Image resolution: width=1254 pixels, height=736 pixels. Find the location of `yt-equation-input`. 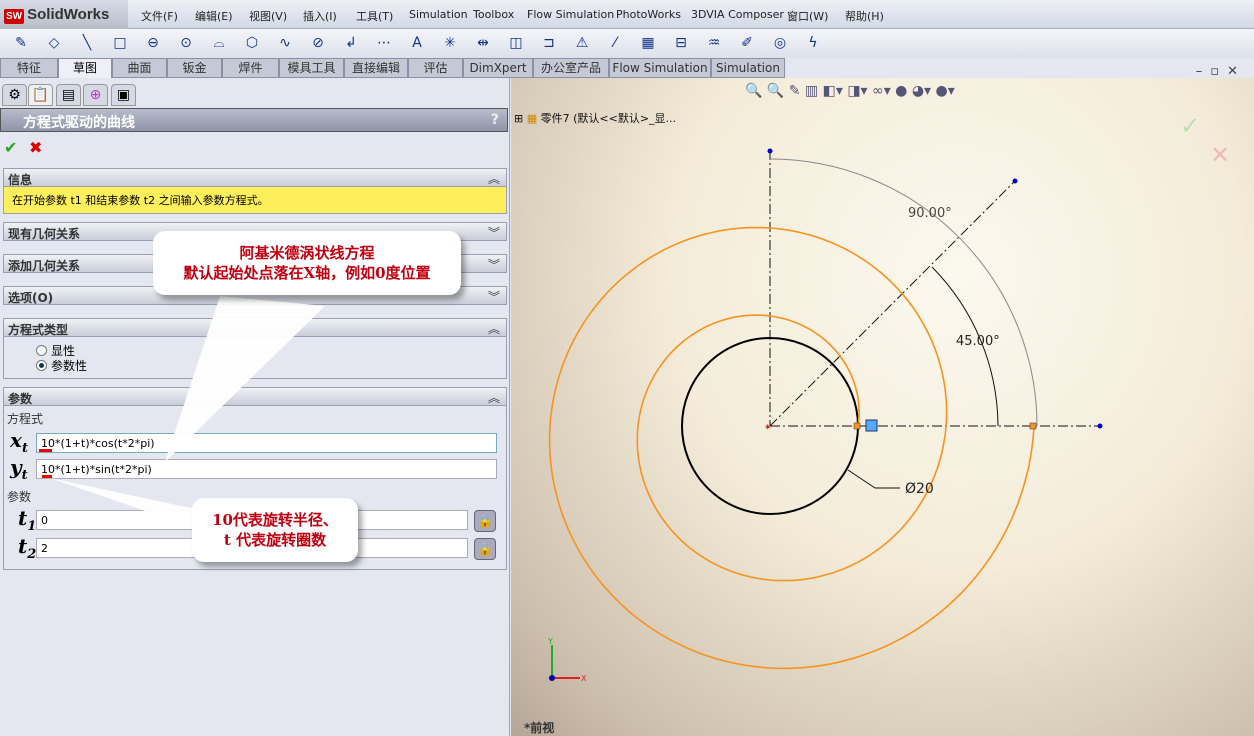

yt-equation-input is located at coordinates (266, 469).